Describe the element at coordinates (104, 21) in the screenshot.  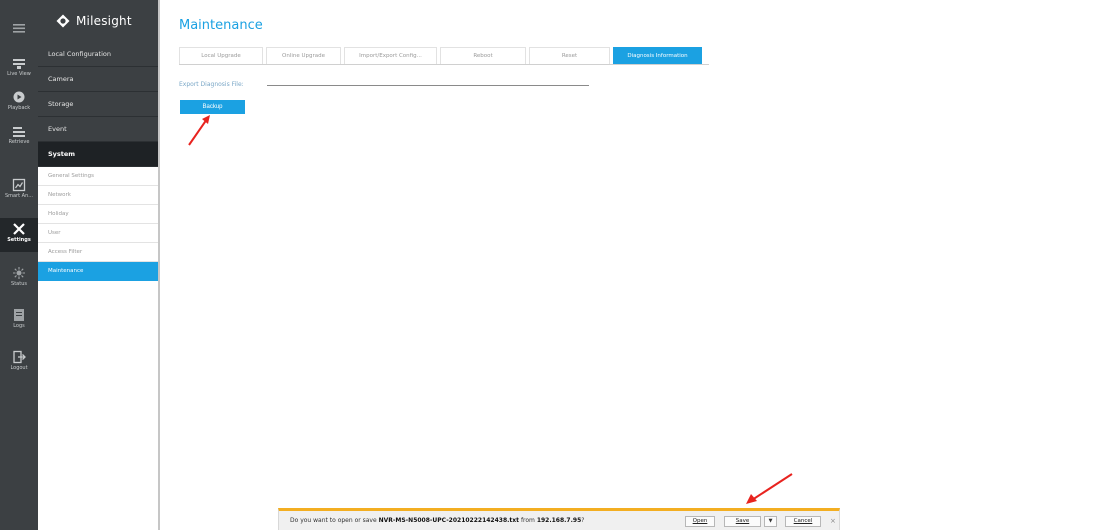
I see `brand-name: Milesight` at that location.